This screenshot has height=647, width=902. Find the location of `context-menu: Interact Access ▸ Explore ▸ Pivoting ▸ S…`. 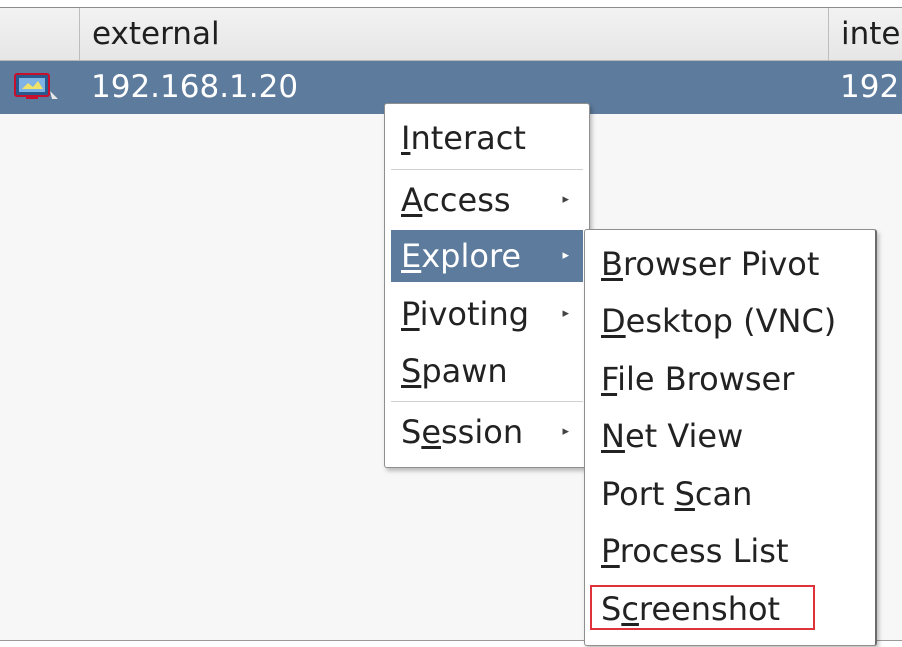

context-menu: Interact Access ▸ Explore ▸ Pivoting ▸ S… is located at coordinates (487, 285).